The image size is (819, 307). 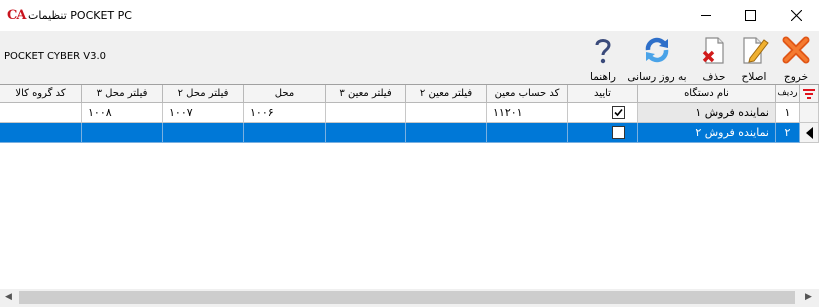 What do you see at coordinates (657, 50) in the screenshot?
I see `refresh-icon` at bounding box center [657, 50].